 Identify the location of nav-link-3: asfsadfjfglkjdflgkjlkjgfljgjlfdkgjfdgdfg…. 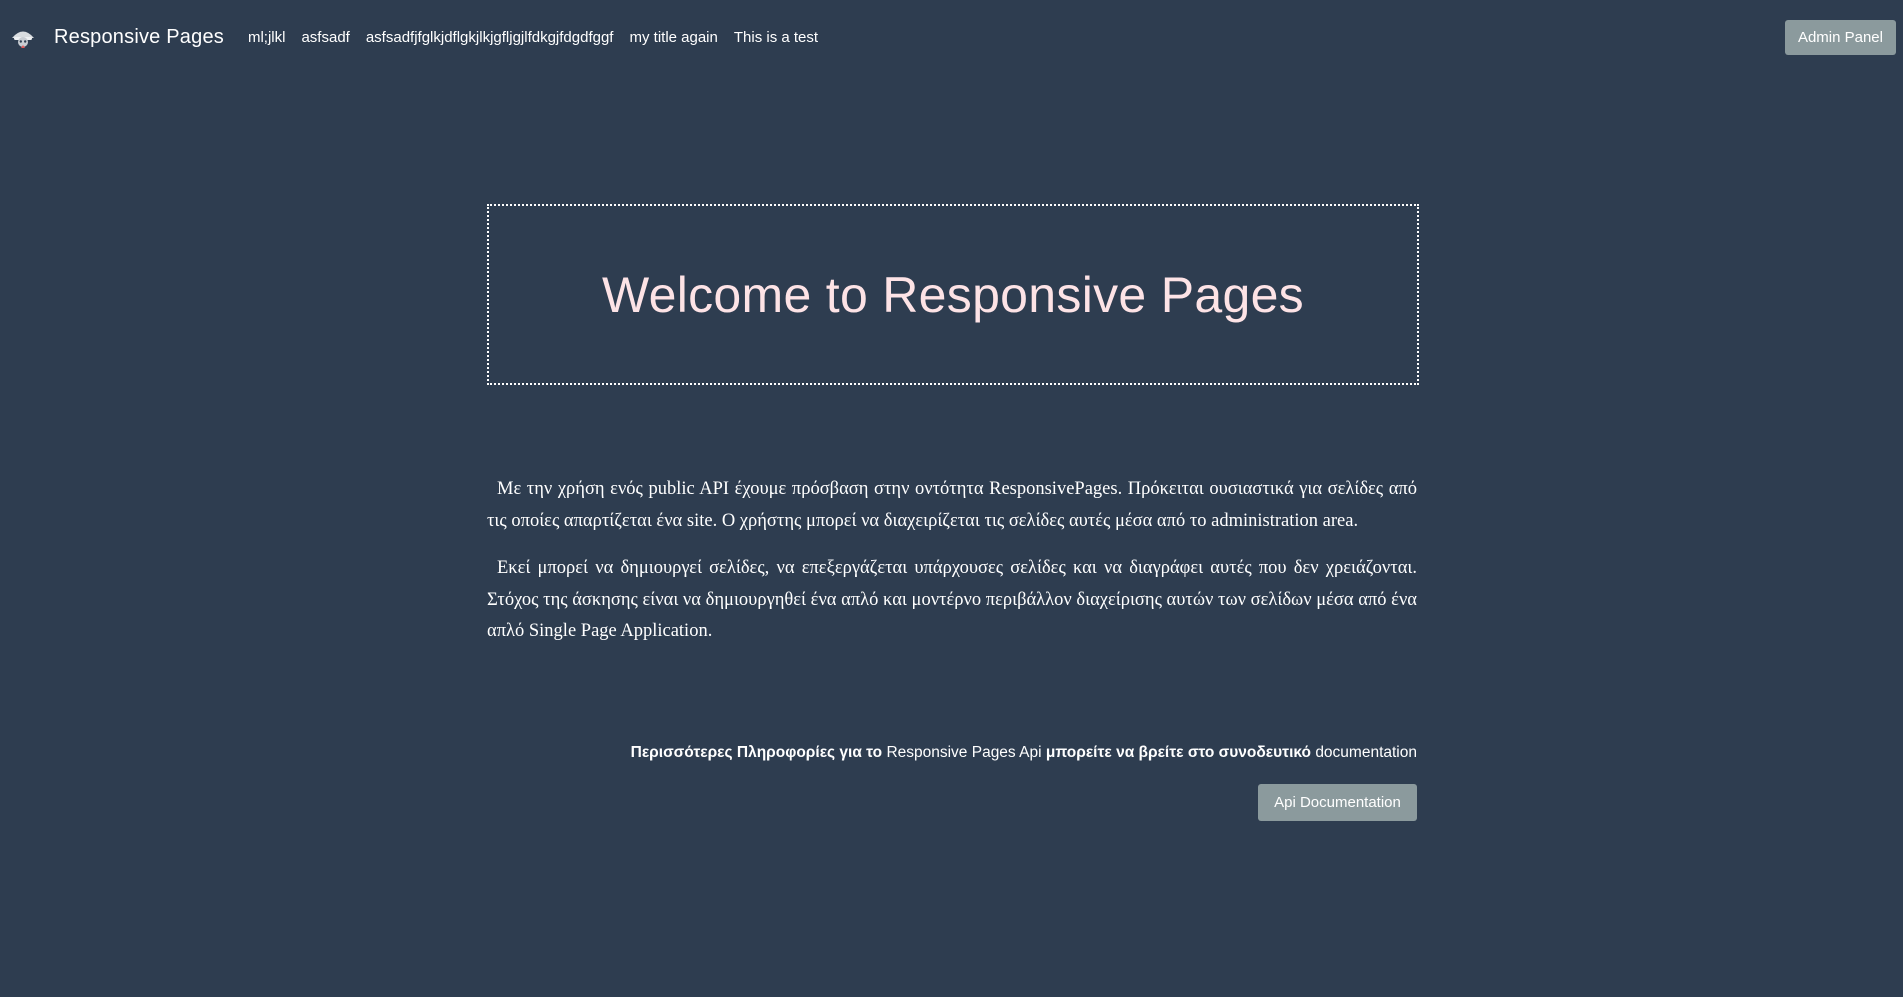
(490, 37).